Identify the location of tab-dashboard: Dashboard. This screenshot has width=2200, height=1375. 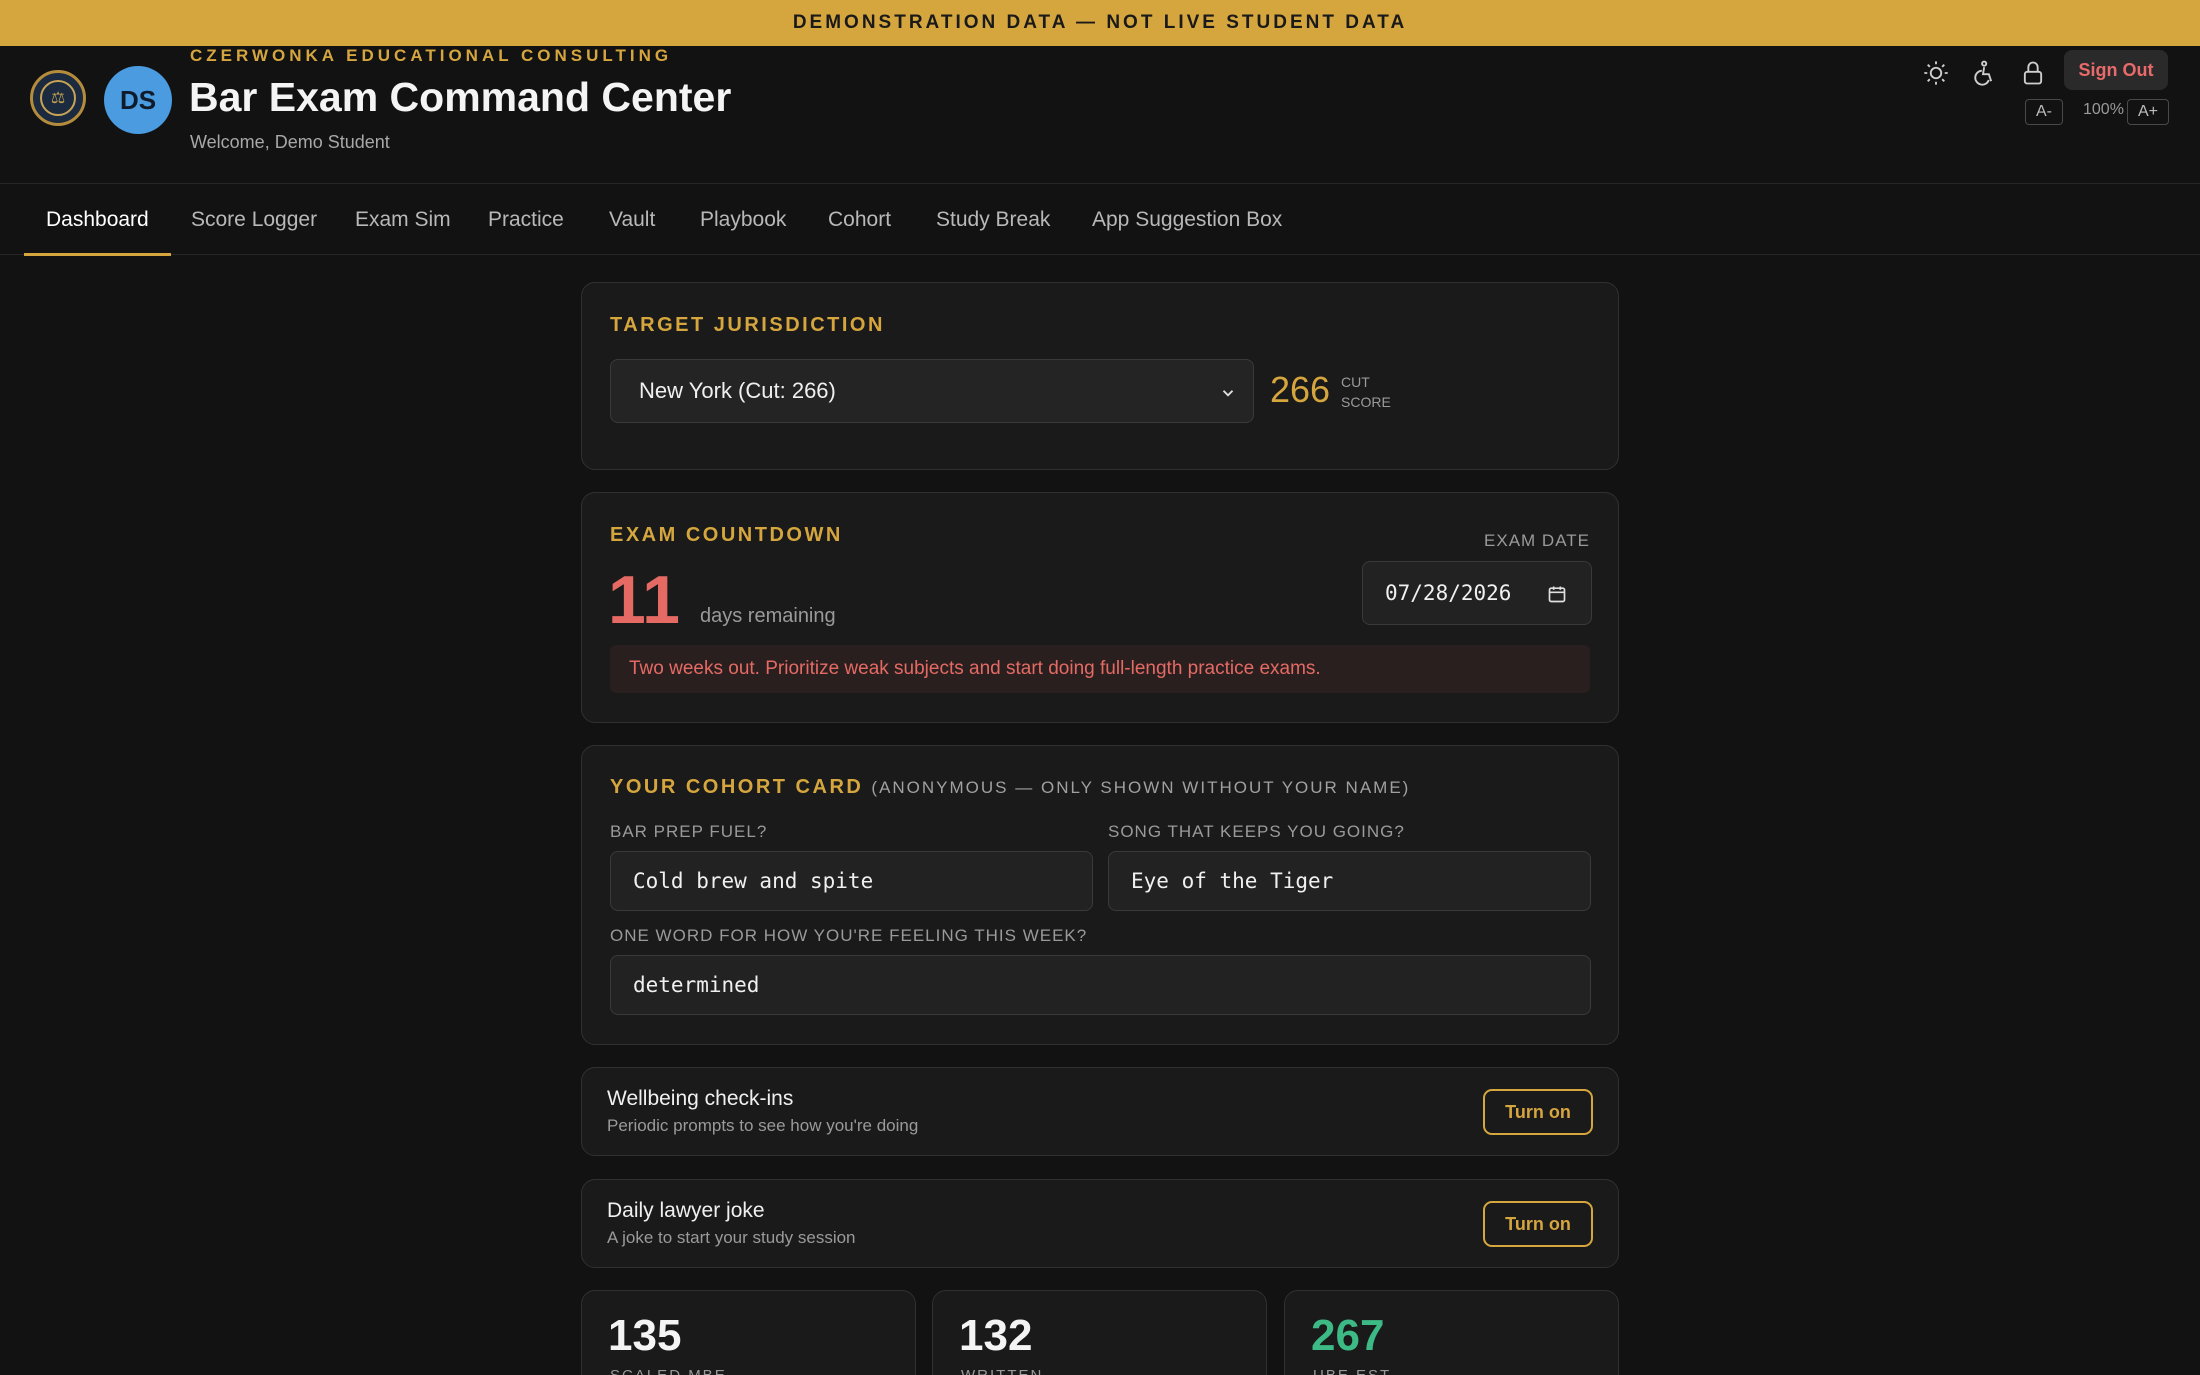
(97, 220).